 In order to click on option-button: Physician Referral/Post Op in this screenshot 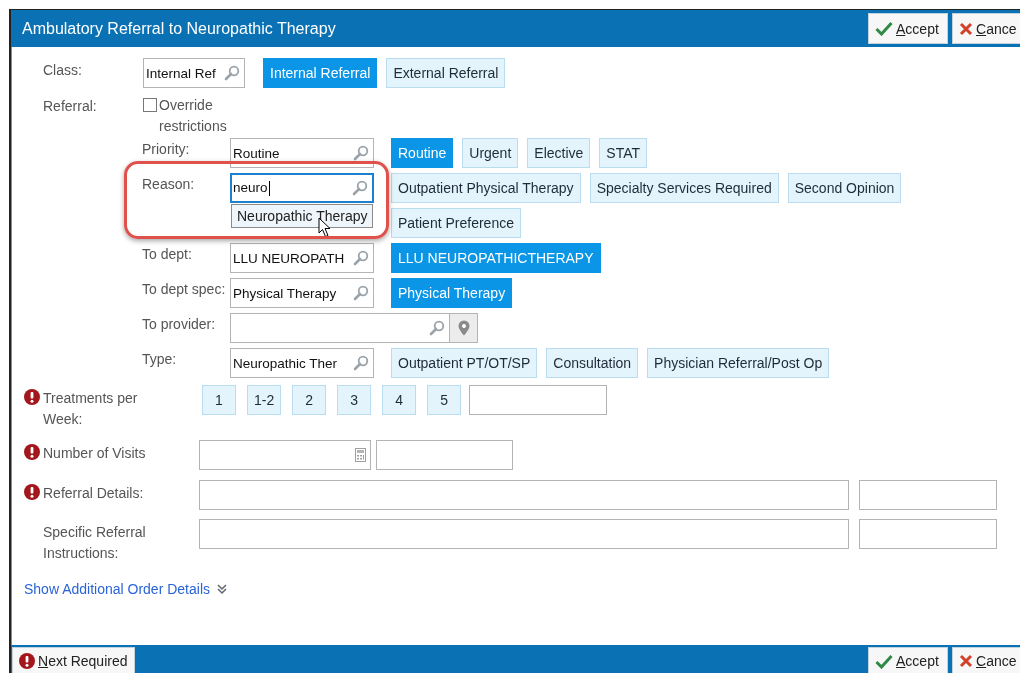, I will do `click(738, 363)`.